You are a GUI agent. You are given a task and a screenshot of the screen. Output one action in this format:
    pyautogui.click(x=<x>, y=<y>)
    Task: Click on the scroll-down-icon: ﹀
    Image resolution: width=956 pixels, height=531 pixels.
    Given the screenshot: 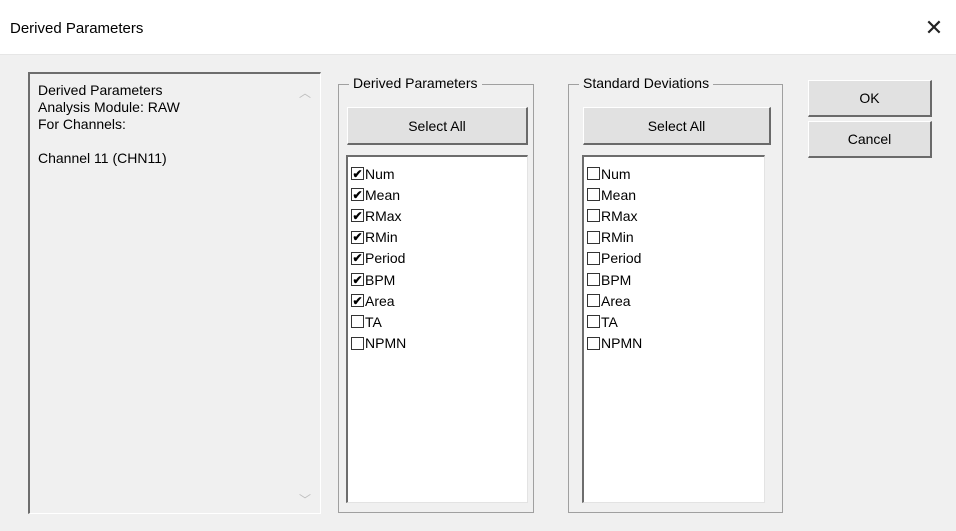 What is the action you would take?
    pyautogui.click(x=305, y=499)
    